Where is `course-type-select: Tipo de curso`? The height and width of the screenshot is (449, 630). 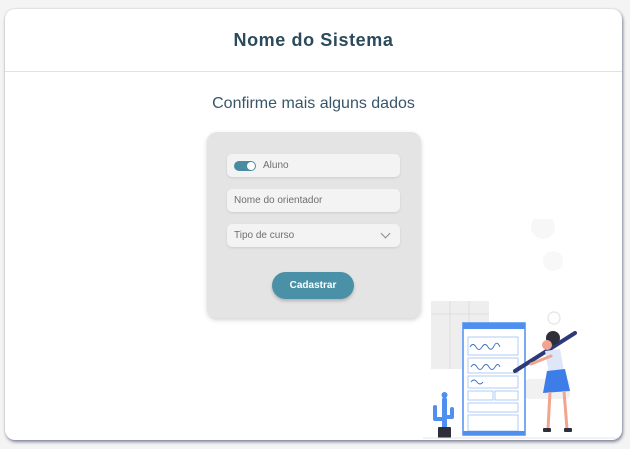
course-type-select: Tipo de curso is located at coordinates (313, 235).